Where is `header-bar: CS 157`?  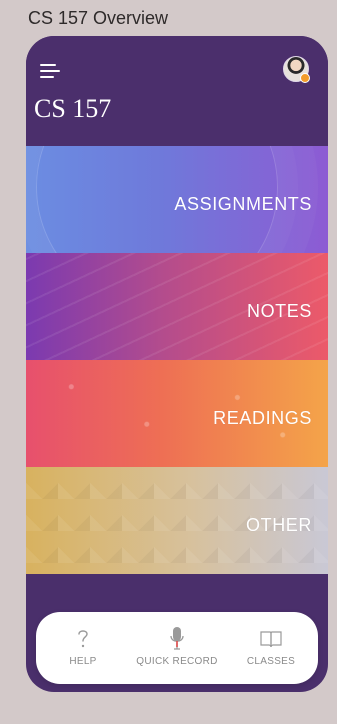 header-bar: CS 157 is located at coordinates (177, 91).